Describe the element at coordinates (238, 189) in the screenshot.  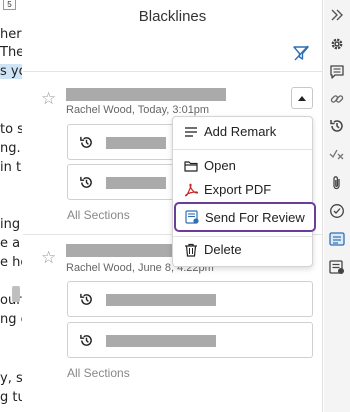
I see `menu-item-label: Export PDF` at that location.